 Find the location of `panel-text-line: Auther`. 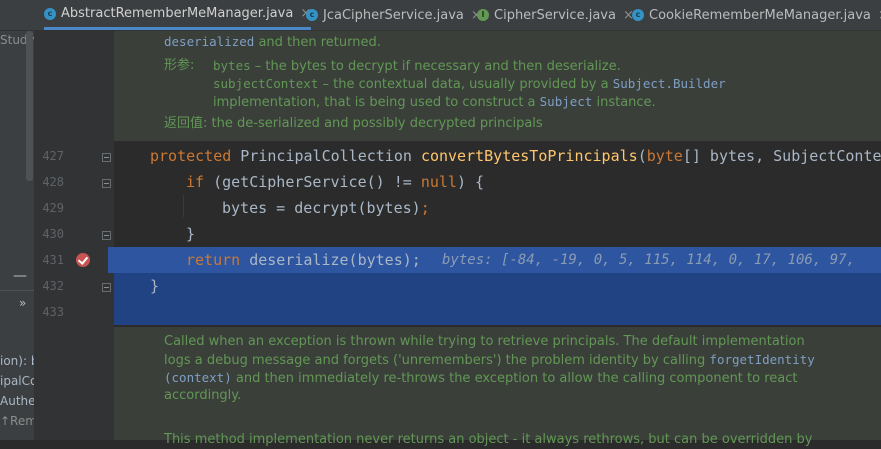

panel-text-line: Auther is located at coordinates (17, 401).